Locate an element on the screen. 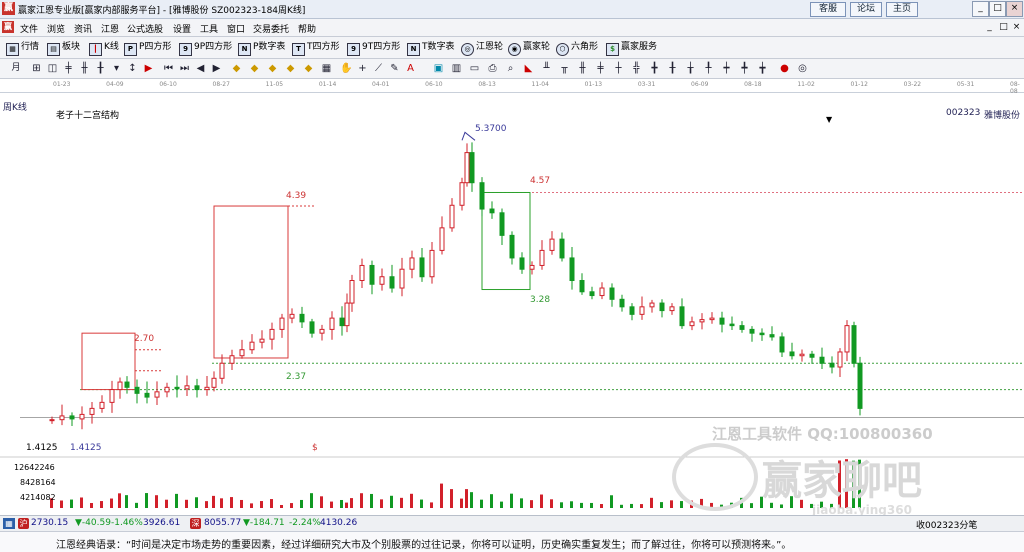 This screenshot has height=552, width=1024. close-button: × is located at coordinates (1014, 9).